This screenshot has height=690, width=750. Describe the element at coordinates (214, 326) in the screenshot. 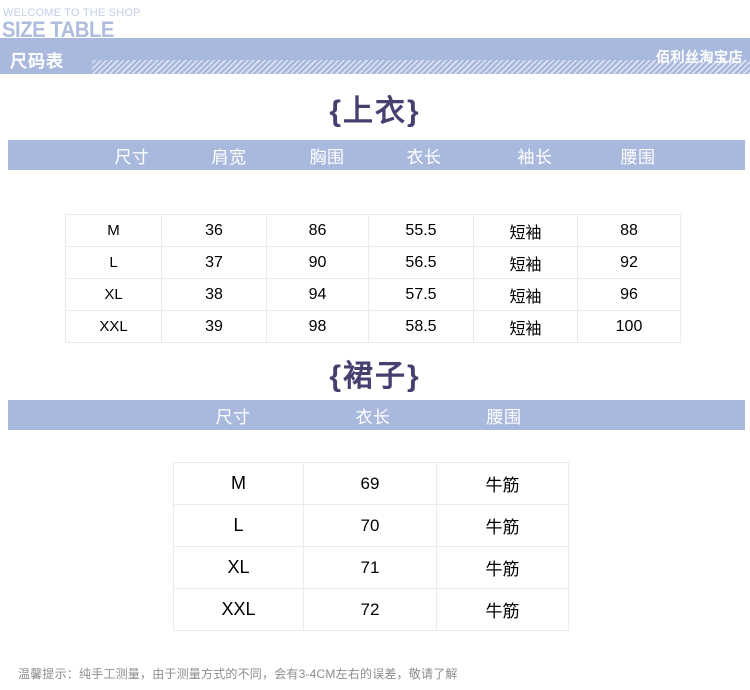

I see `cell-shoulder: 39` at that location.